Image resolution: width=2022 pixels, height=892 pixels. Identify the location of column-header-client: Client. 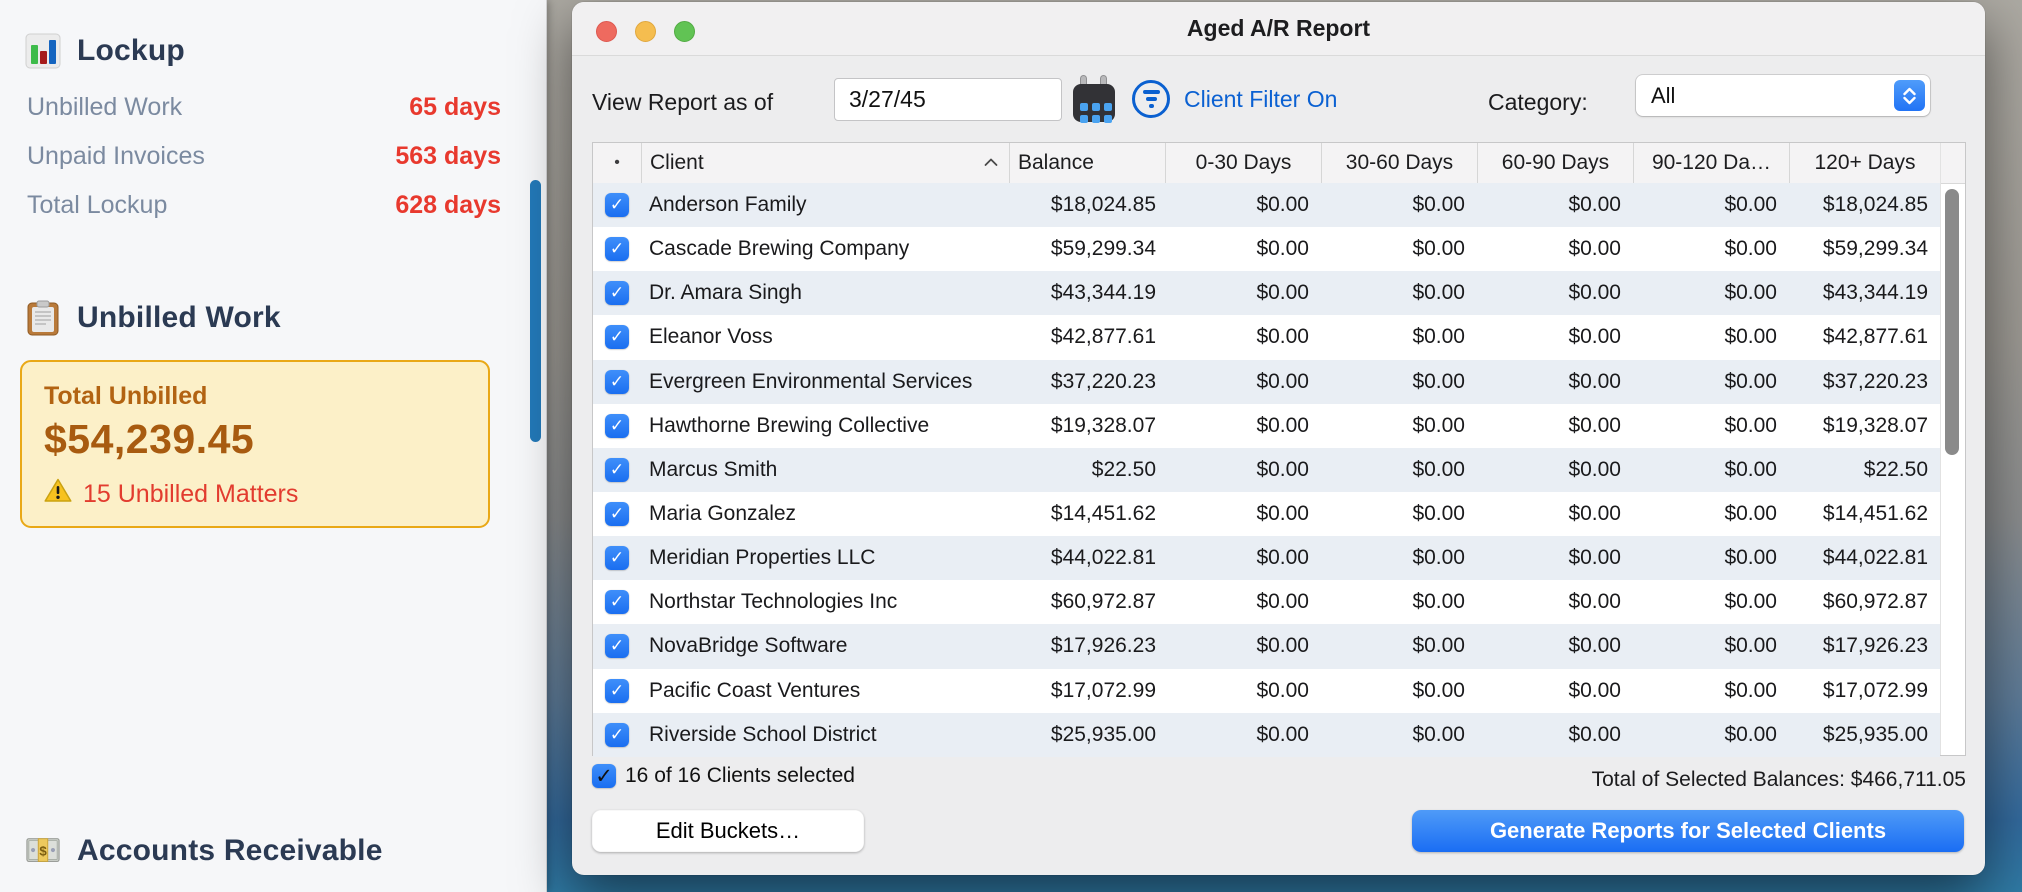
(825, 163).